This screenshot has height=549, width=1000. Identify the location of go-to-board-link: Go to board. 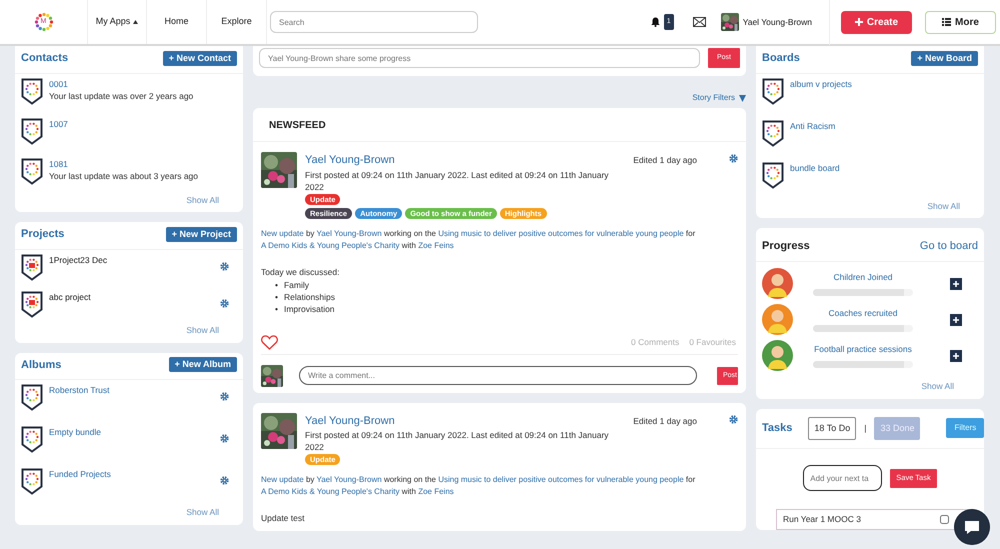
(949, 246).